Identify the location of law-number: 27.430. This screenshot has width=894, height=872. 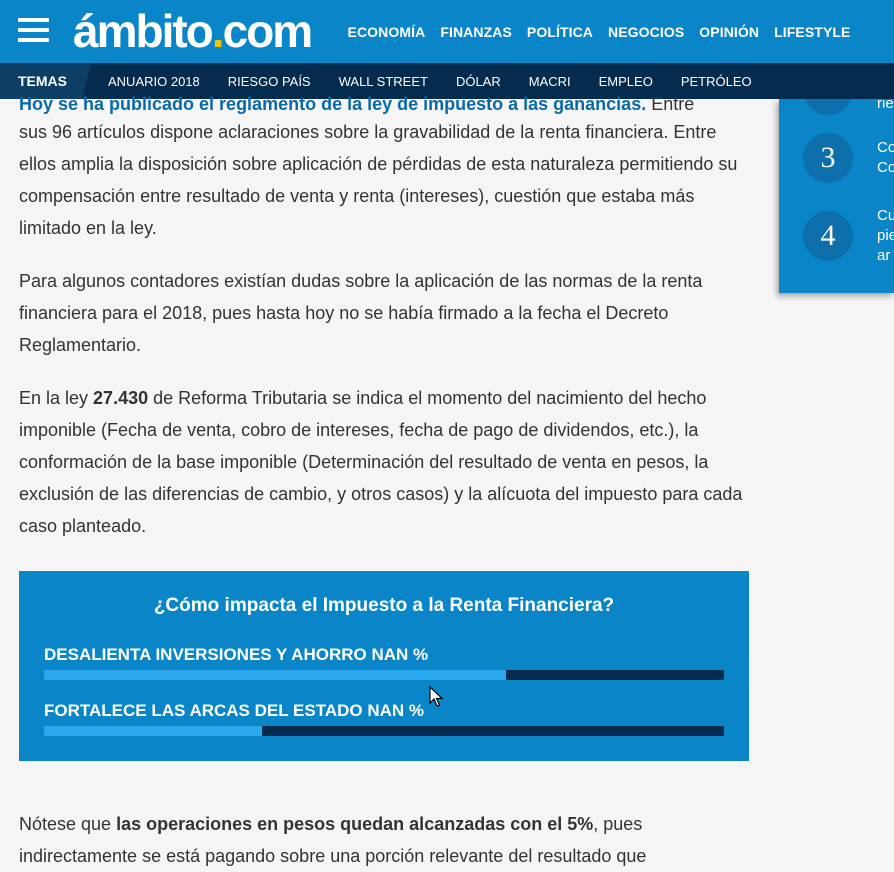
(121, 398).